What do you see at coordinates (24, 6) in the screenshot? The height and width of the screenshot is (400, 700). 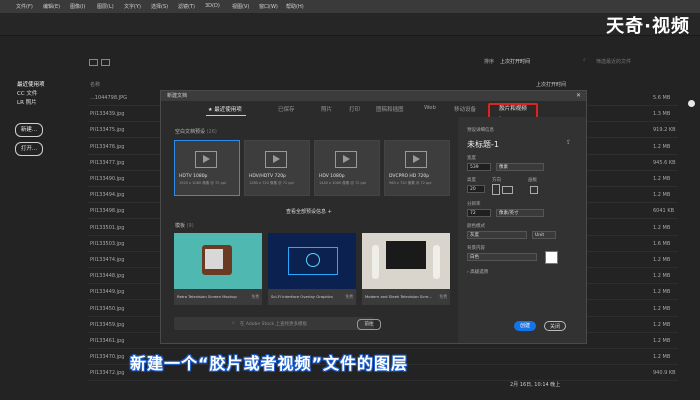 I see `menu-item: 文件(F)` at bounding box center [24, 6].